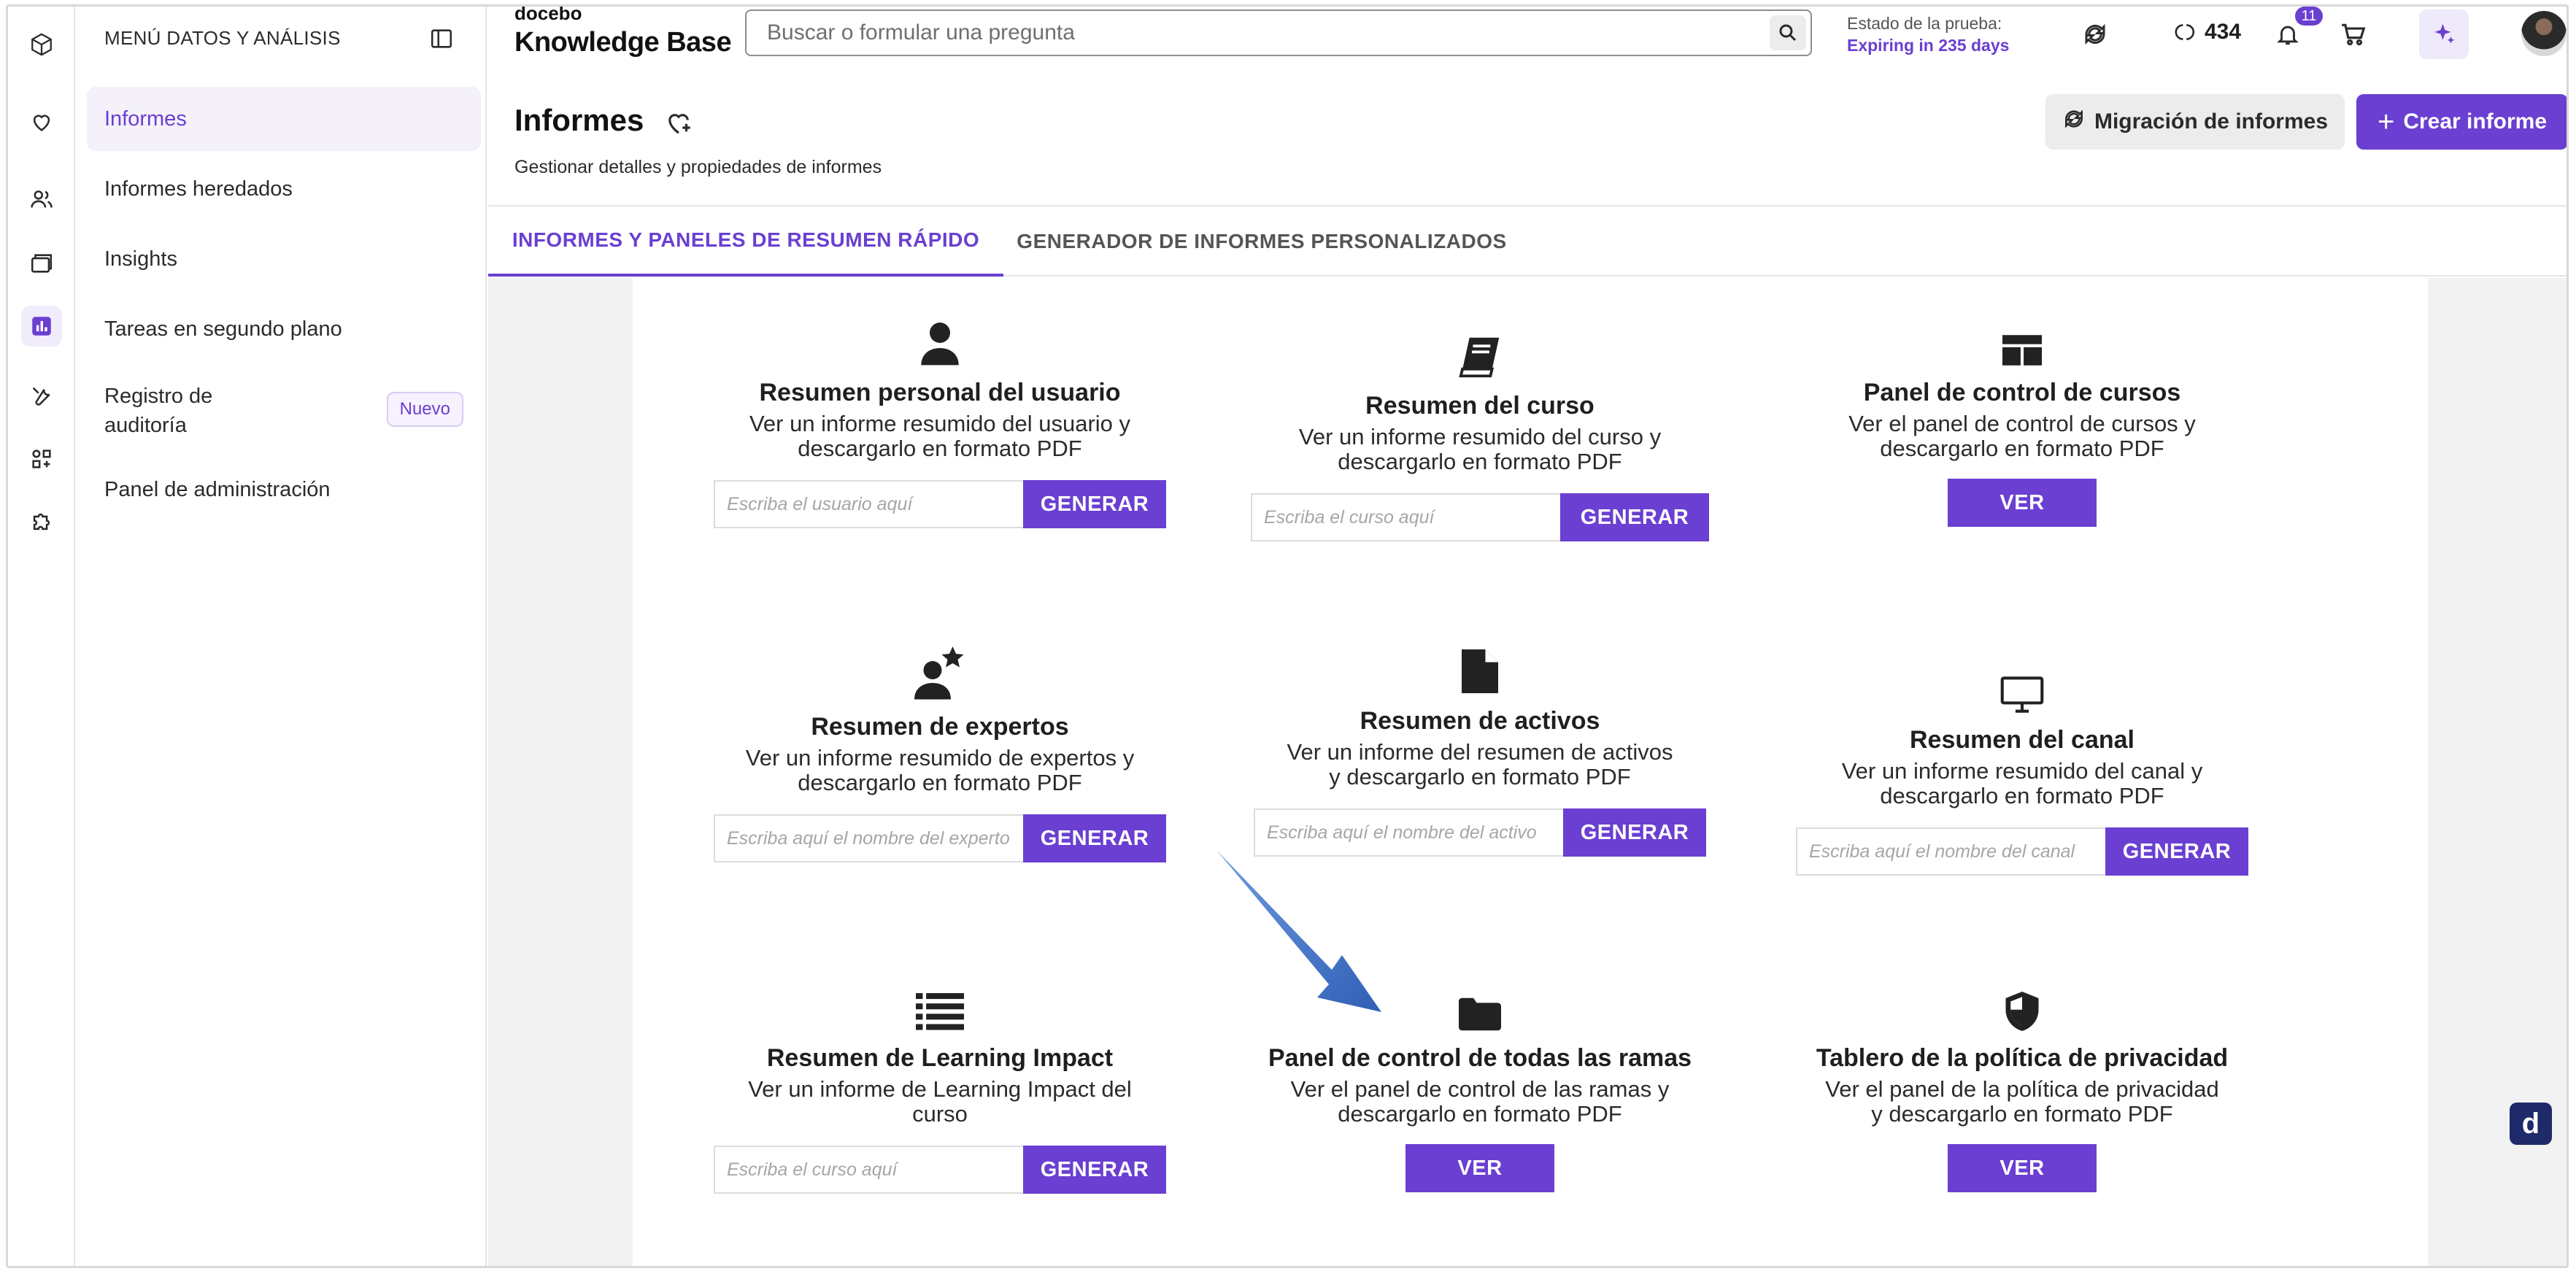  Describe the element at coordinates (2022, 687) in the screenshot. I see `monitor-icon` at that location.